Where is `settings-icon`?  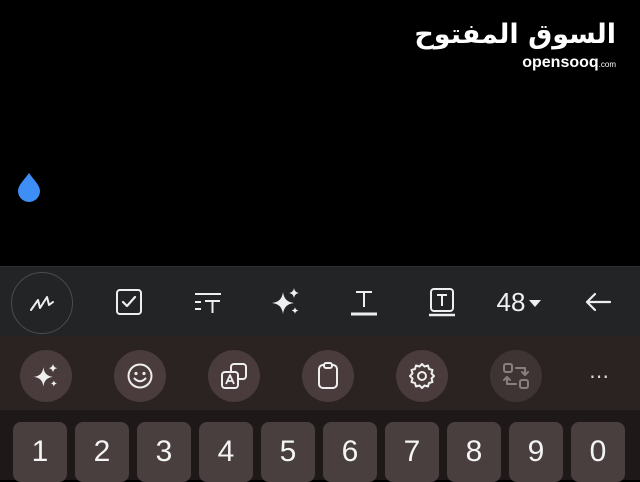
settings-icon is located at coordinates (422, 376).